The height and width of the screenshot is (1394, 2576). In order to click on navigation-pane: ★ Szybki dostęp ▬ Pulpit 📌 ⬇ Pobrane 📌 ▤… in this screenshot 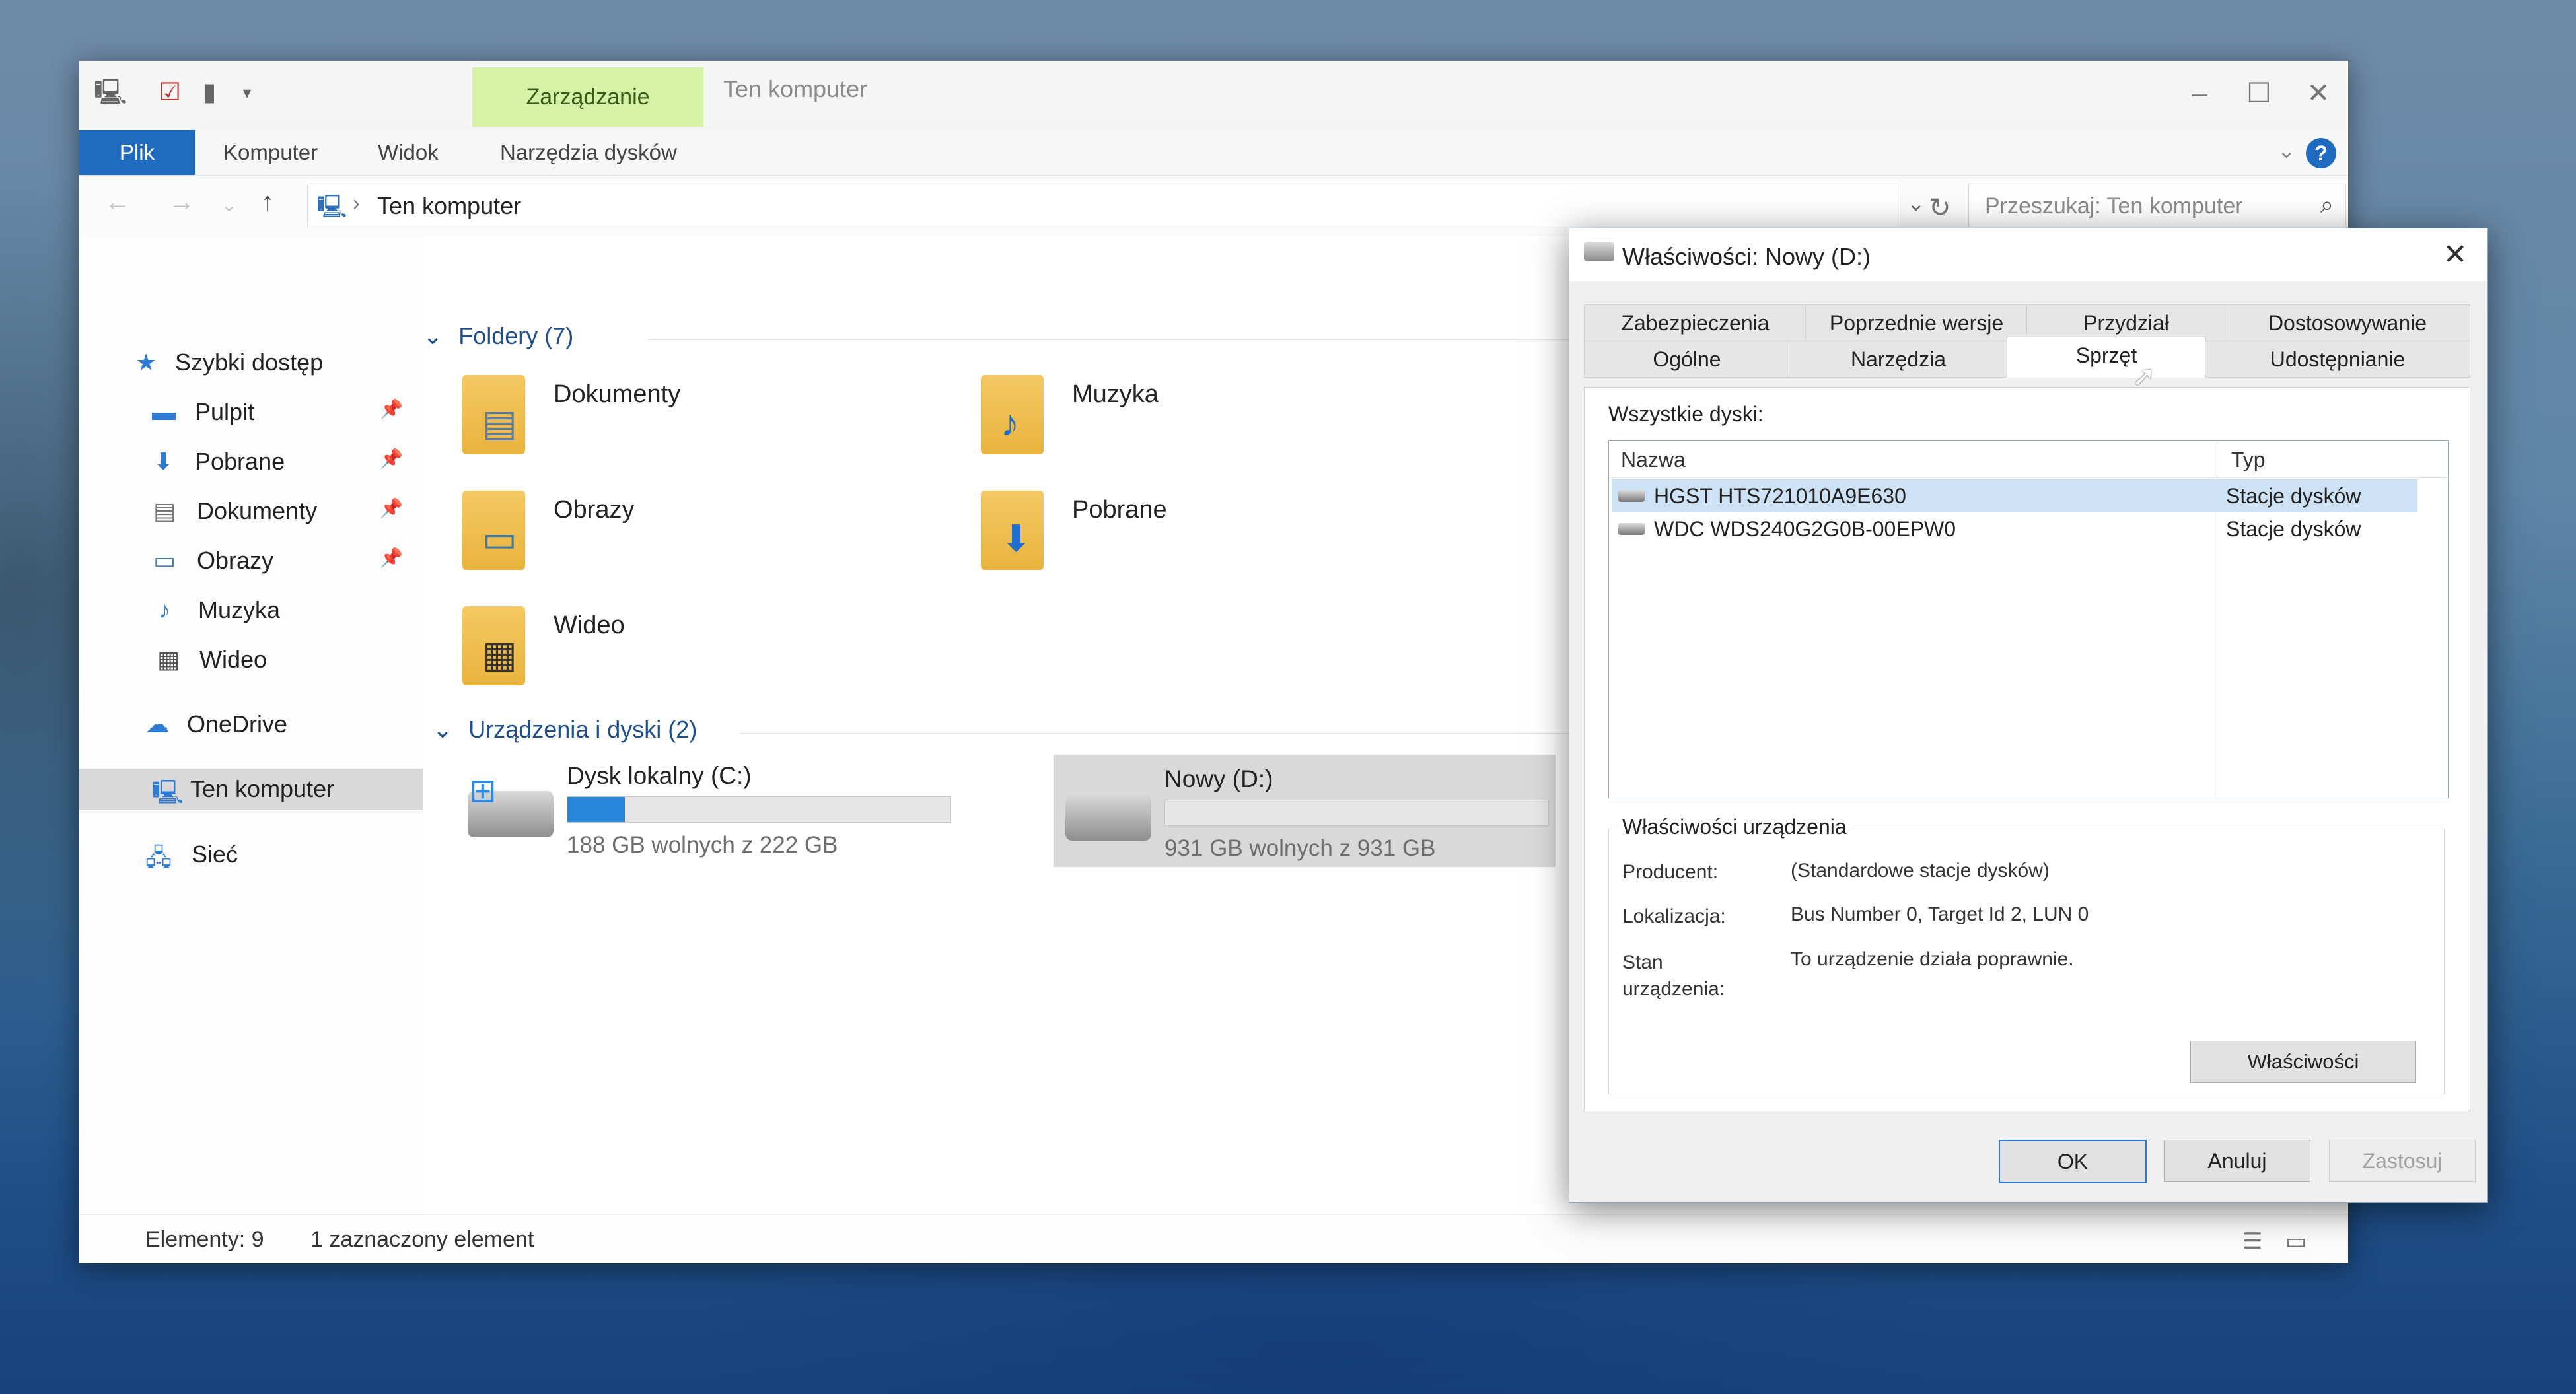, I will do `click(251, 725)`.